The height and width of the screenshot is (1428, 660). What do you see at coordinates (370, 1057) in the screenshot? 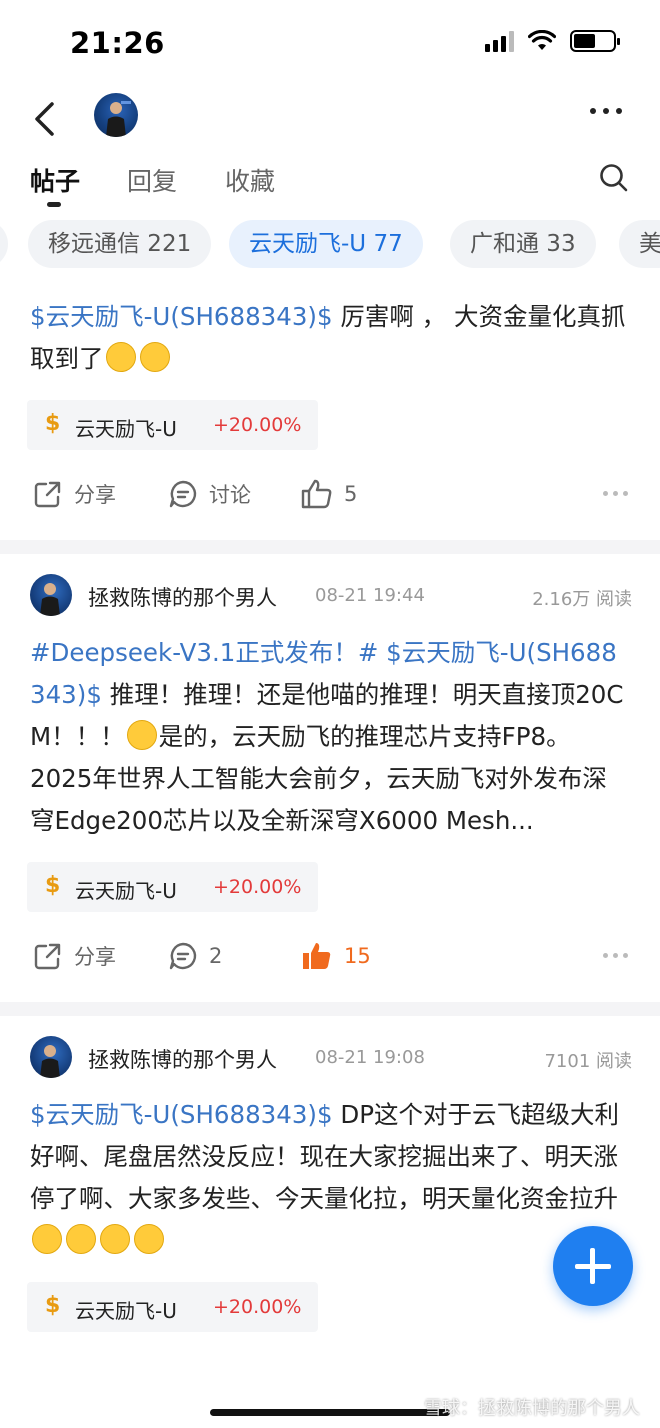
I see `post-time: 08-21 19:08` at bounding box center [370, 1057].